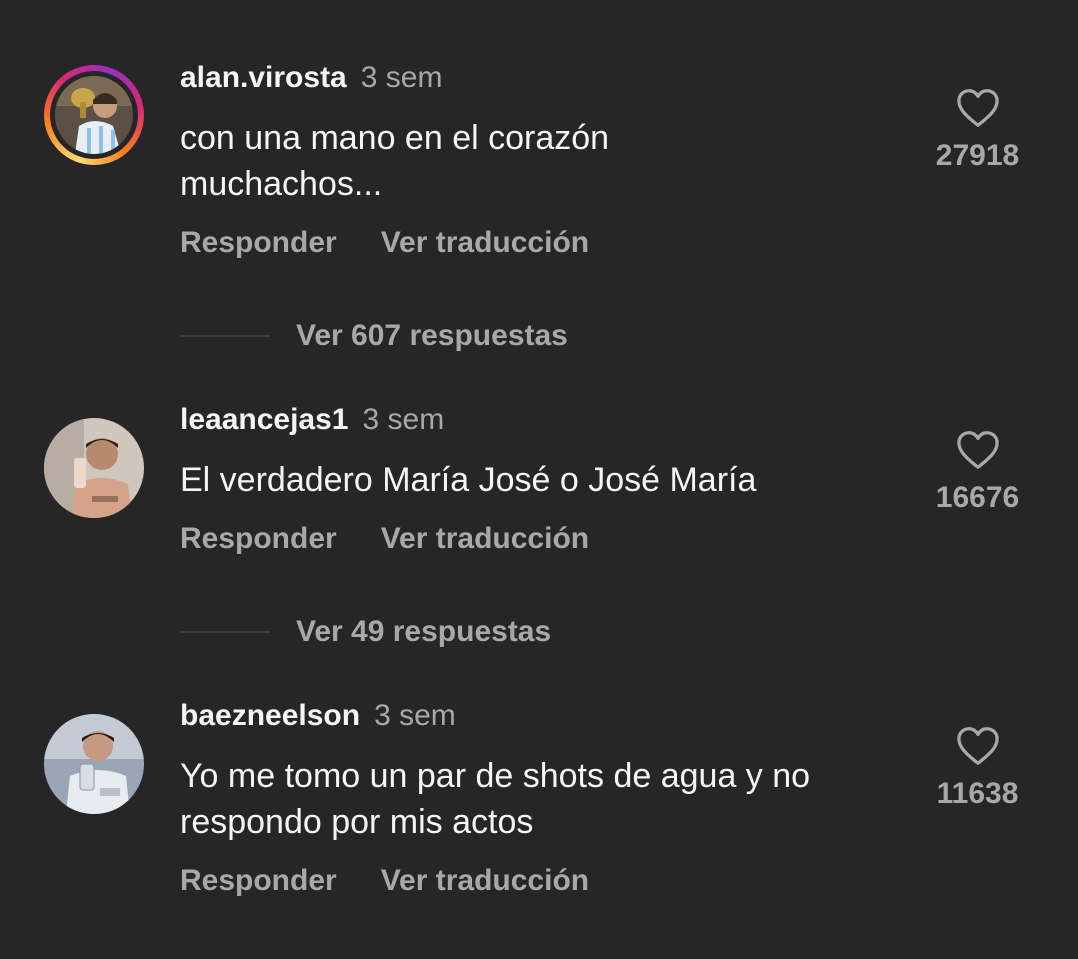 Image resolution: width=1078 pixels, height=959 pixels. I want to click on like-count: 27918, so click(977, 155).